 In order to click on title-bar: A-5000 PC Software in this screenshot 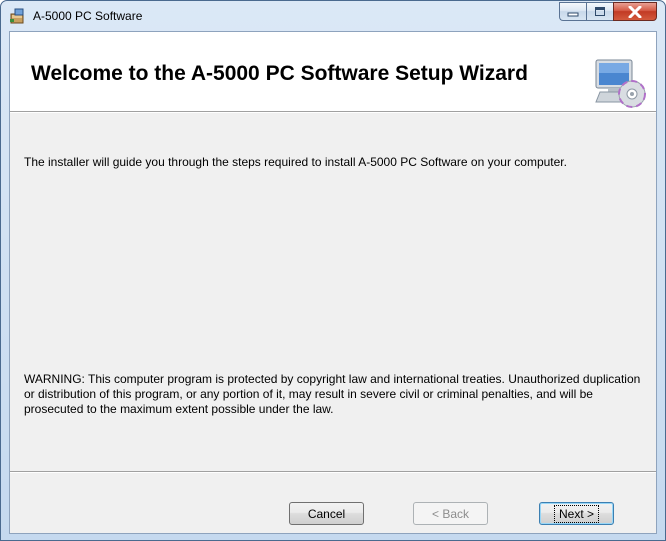, I will do `click(333, 16)`.